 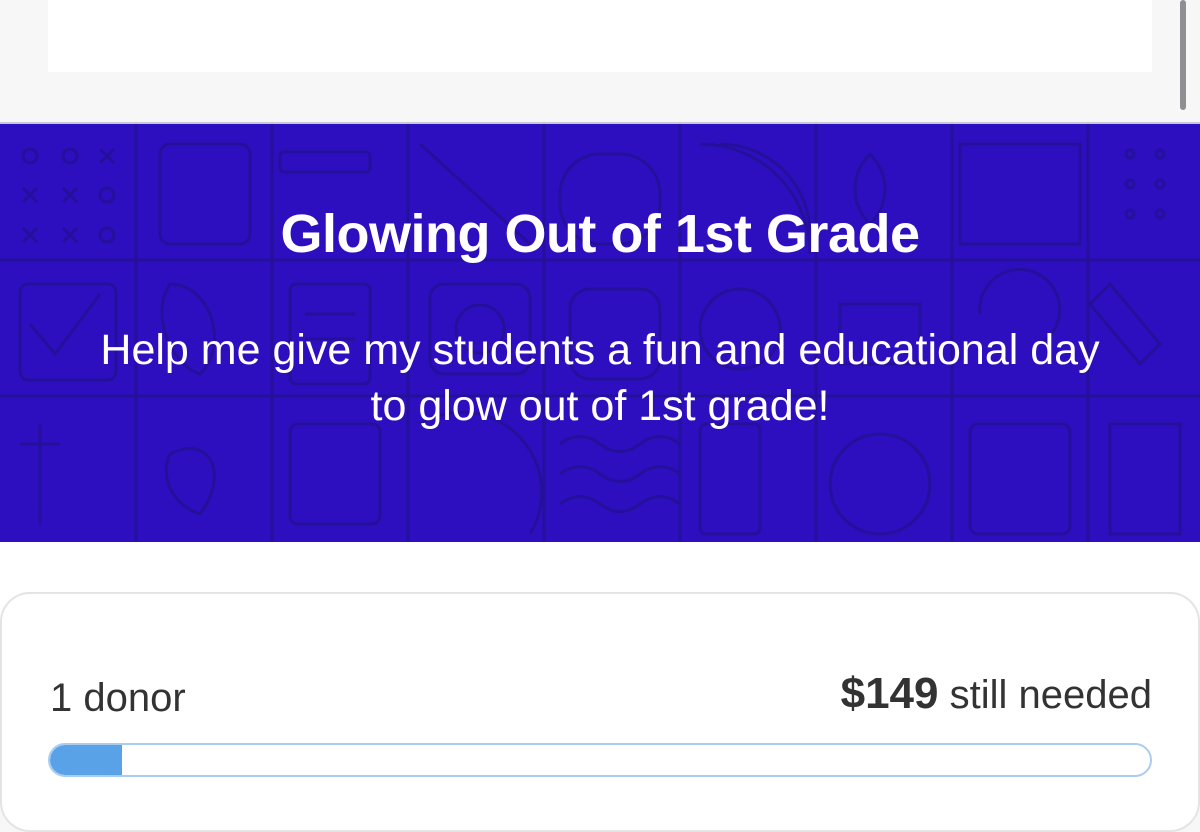 What do you see at coordinates (86, 760) in the screenshot?
I see `funding-progress-fill` at bounding box center [86, 760].